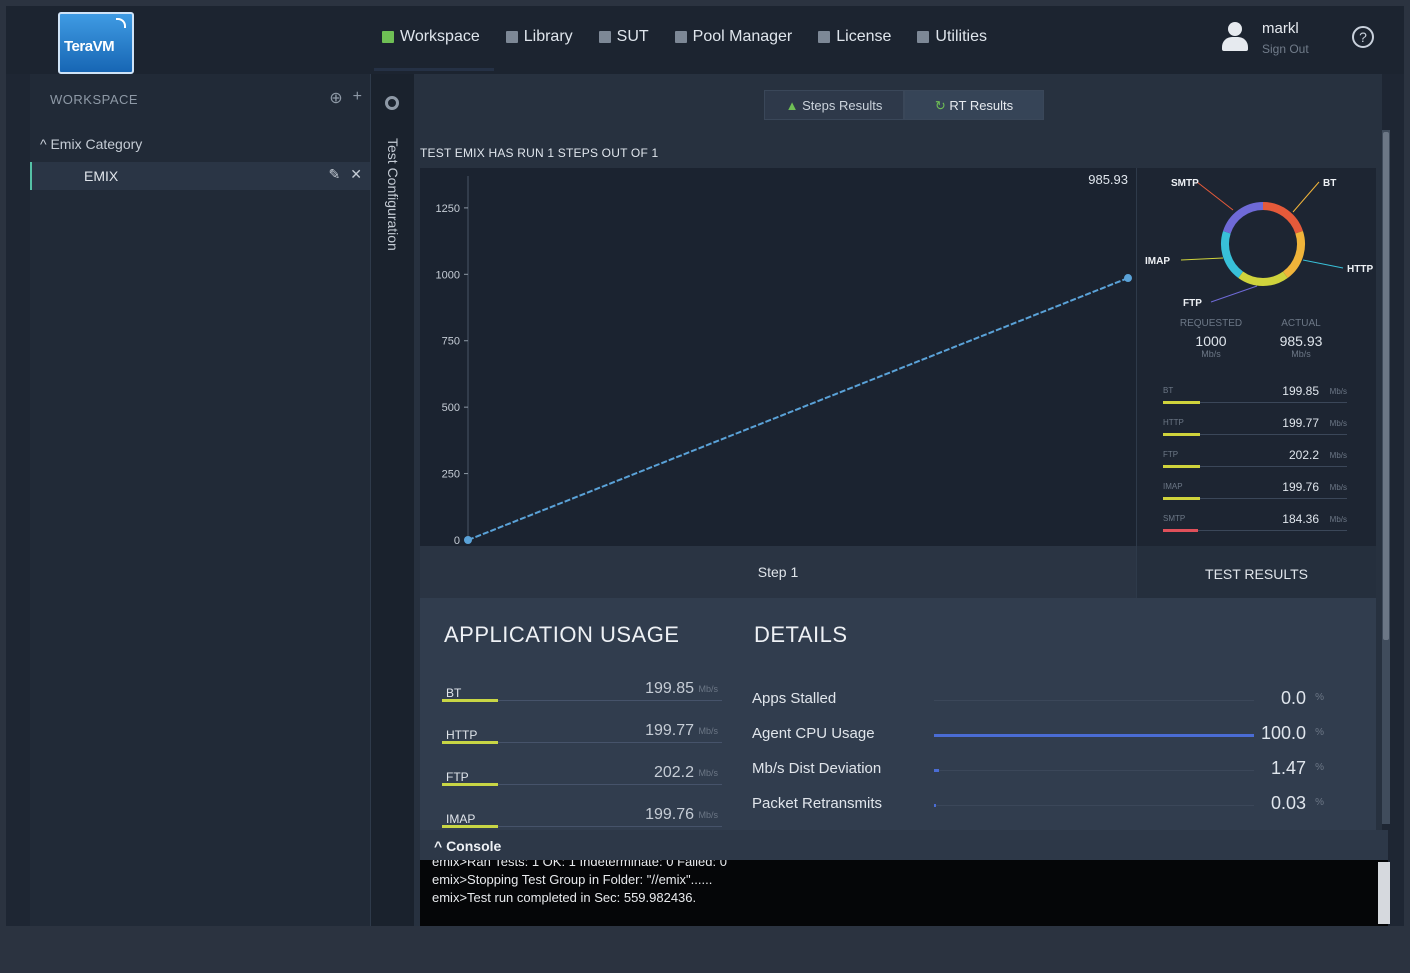  I want to click on usage-row: FTP 202.2 Mb/s, so click(582, 782).